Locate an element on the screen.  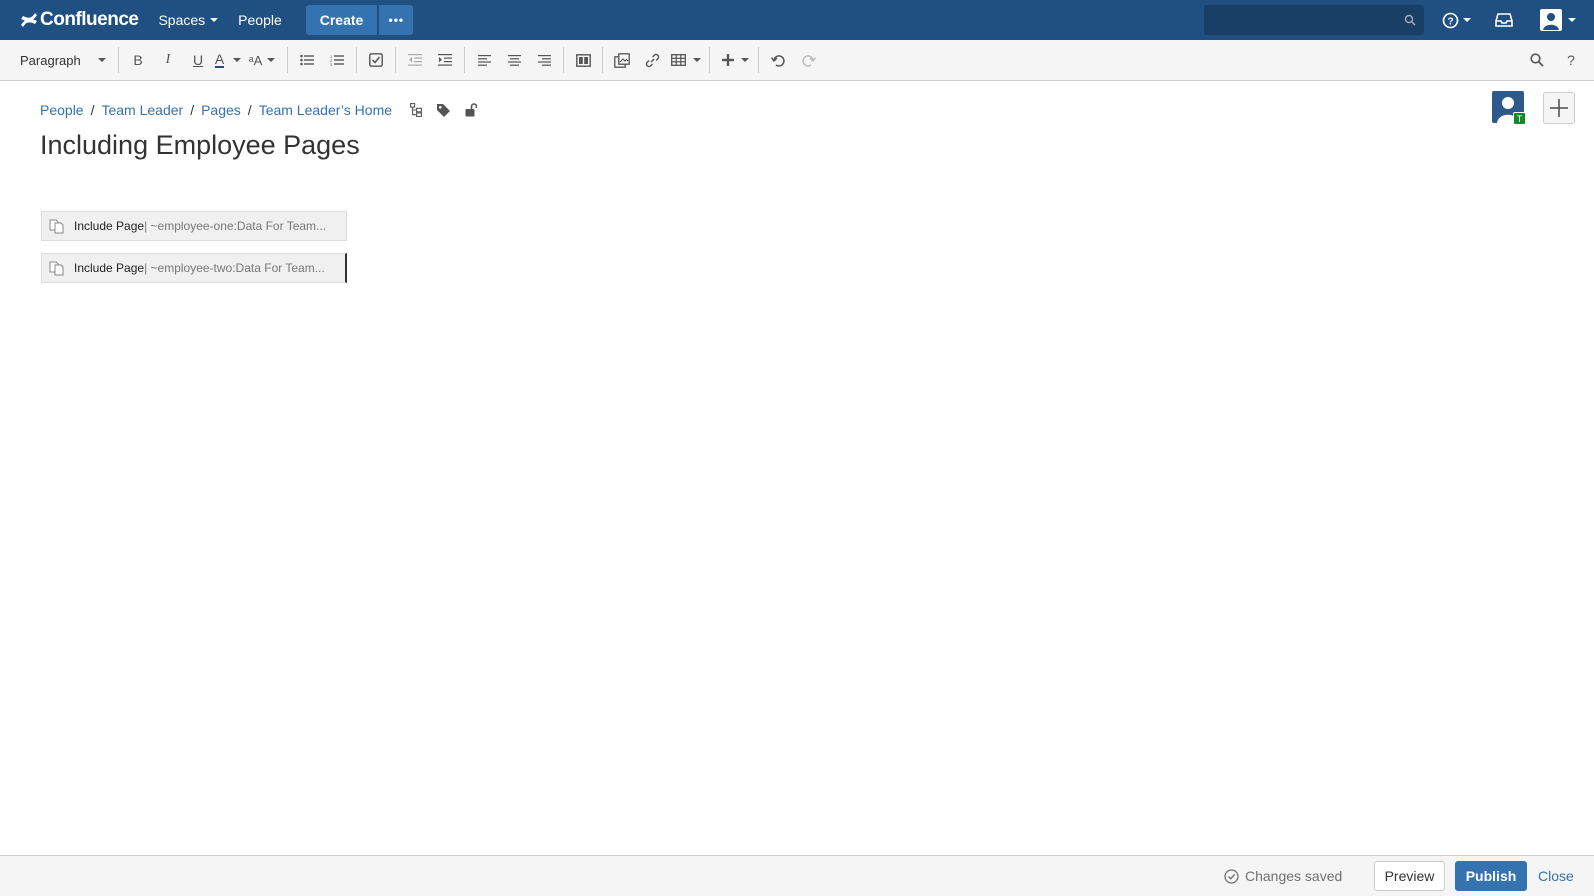
page-tree-icon is located at coordinates (416, 110).